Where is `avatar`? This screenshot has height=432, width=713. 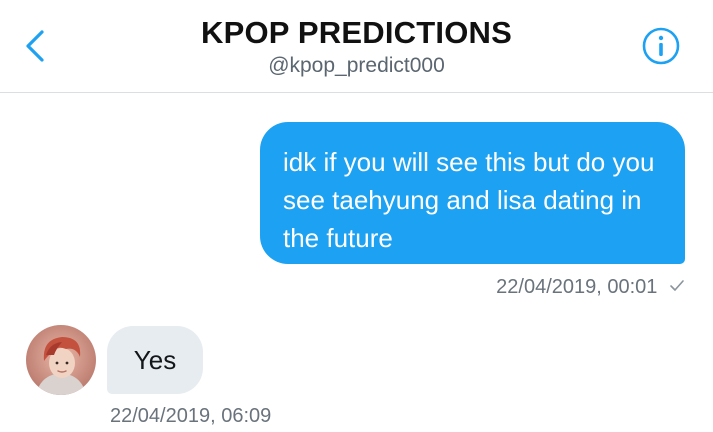
avatar is located at coordinates (61, 360).